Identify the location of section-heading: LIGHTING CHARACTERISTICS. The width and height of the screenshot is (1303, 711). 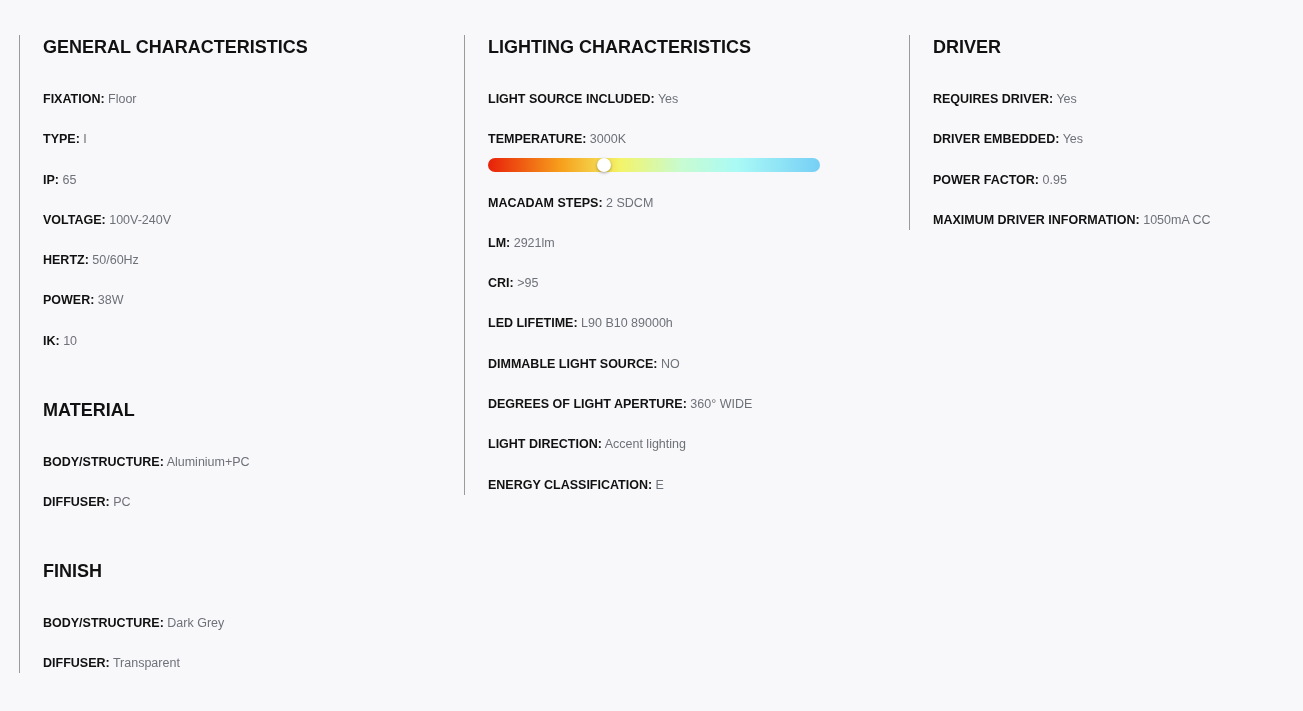
(620, 47).